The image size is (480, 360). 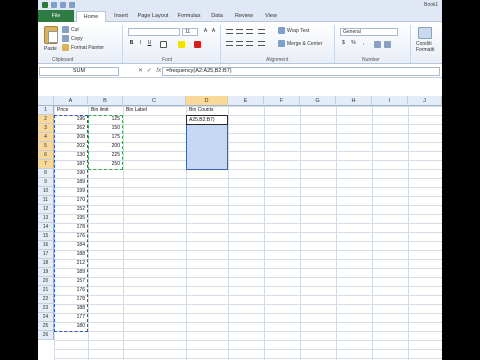 I want to click on row-header-25: 25, so click(x=46, y=326).